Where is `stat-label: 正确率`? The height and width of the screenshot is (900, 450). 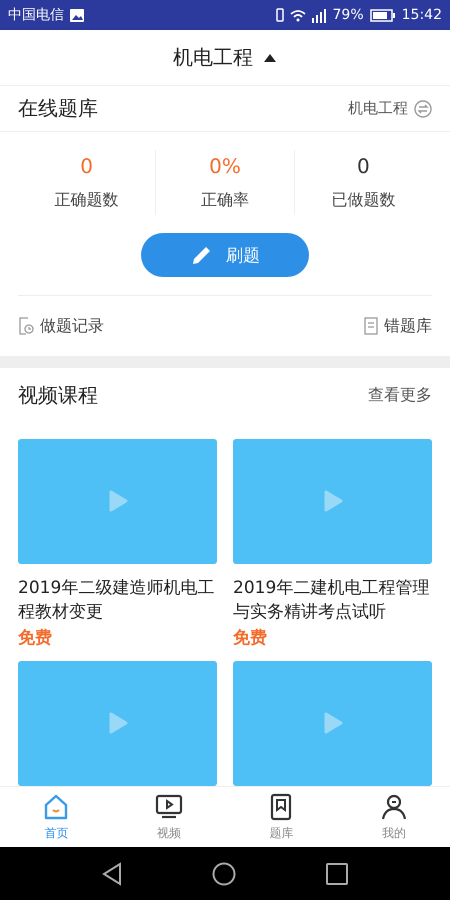 stat-label: 正确率 is located at coordinates (224, 201).